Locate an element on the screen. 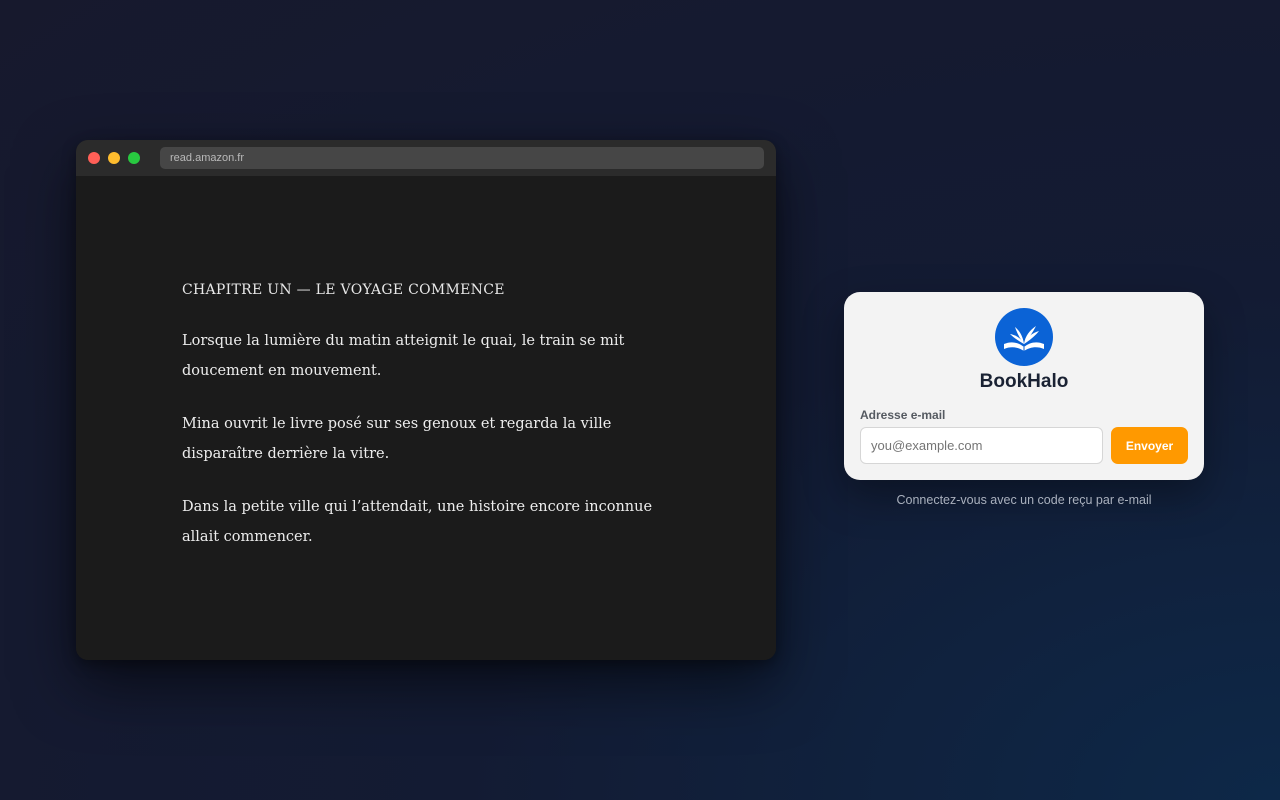 The height and width of the screenshot is (800, 1280). brand-name: BookHalo is located at coordinates (1024, 381).